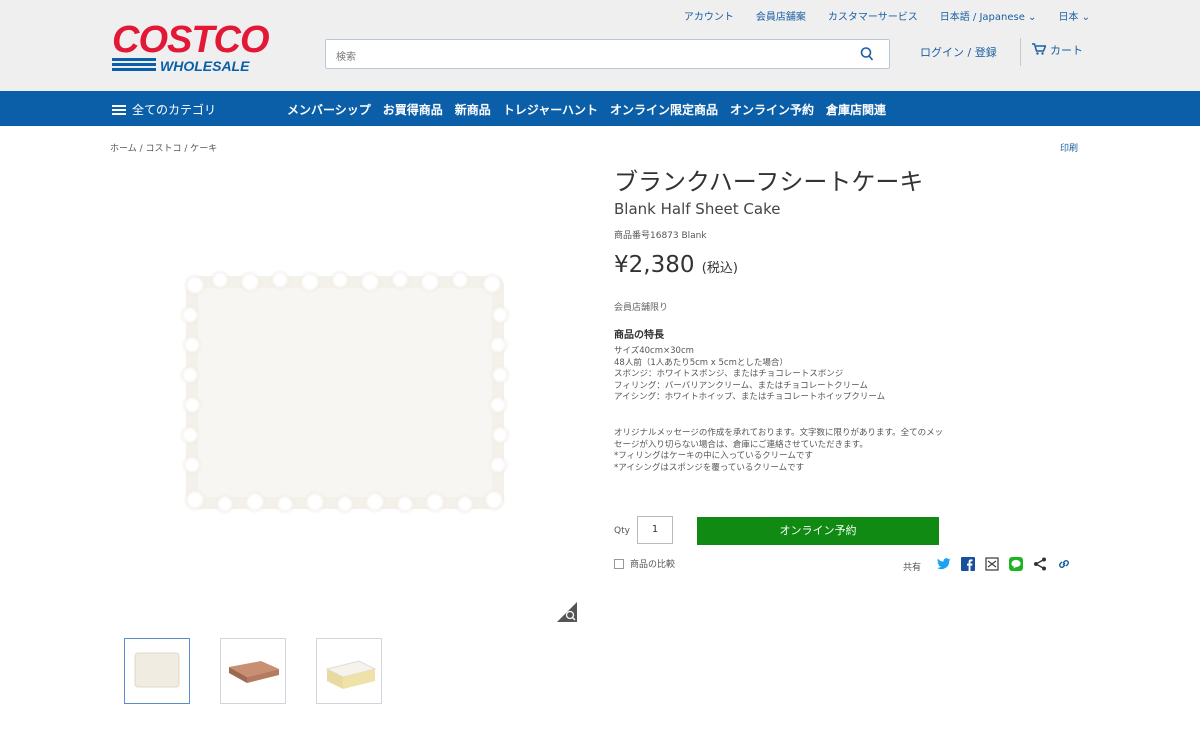 Image resolution: width=1200 pixels, height=735 pixels. Describe the element at coordinates (655, 530) in the screenshot. I see `quantity-input: 1` at that location.